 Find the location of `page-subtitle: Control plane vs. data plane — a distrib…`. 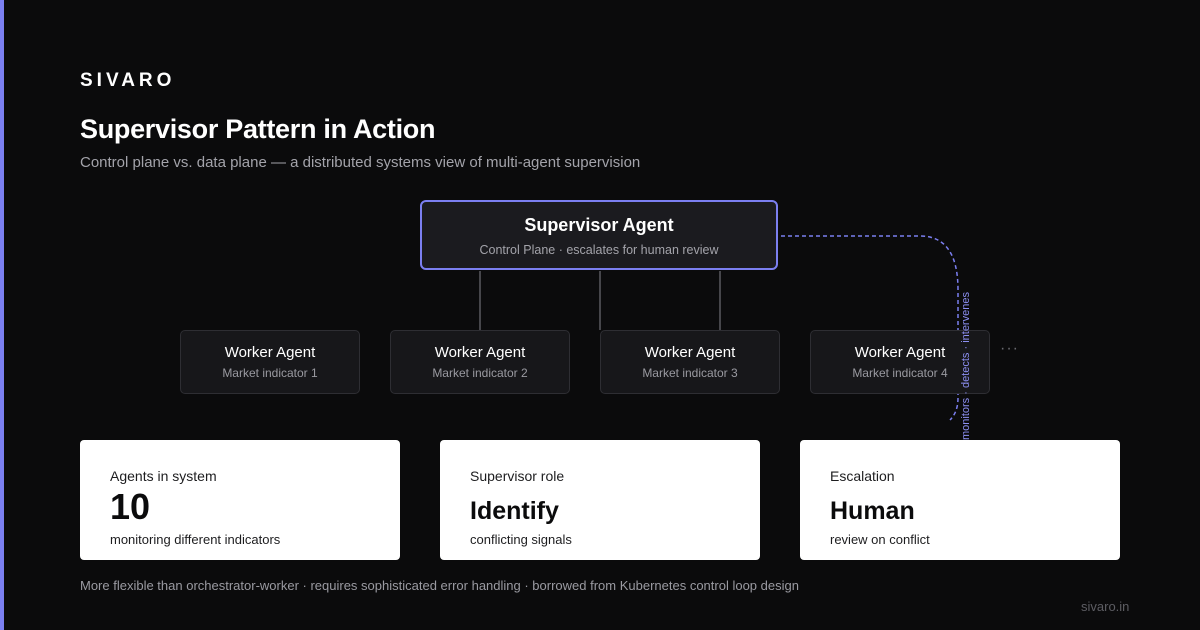

page-subtitle: Control plane vs. data plane — a distrib… is located at coordinates (360, 162).